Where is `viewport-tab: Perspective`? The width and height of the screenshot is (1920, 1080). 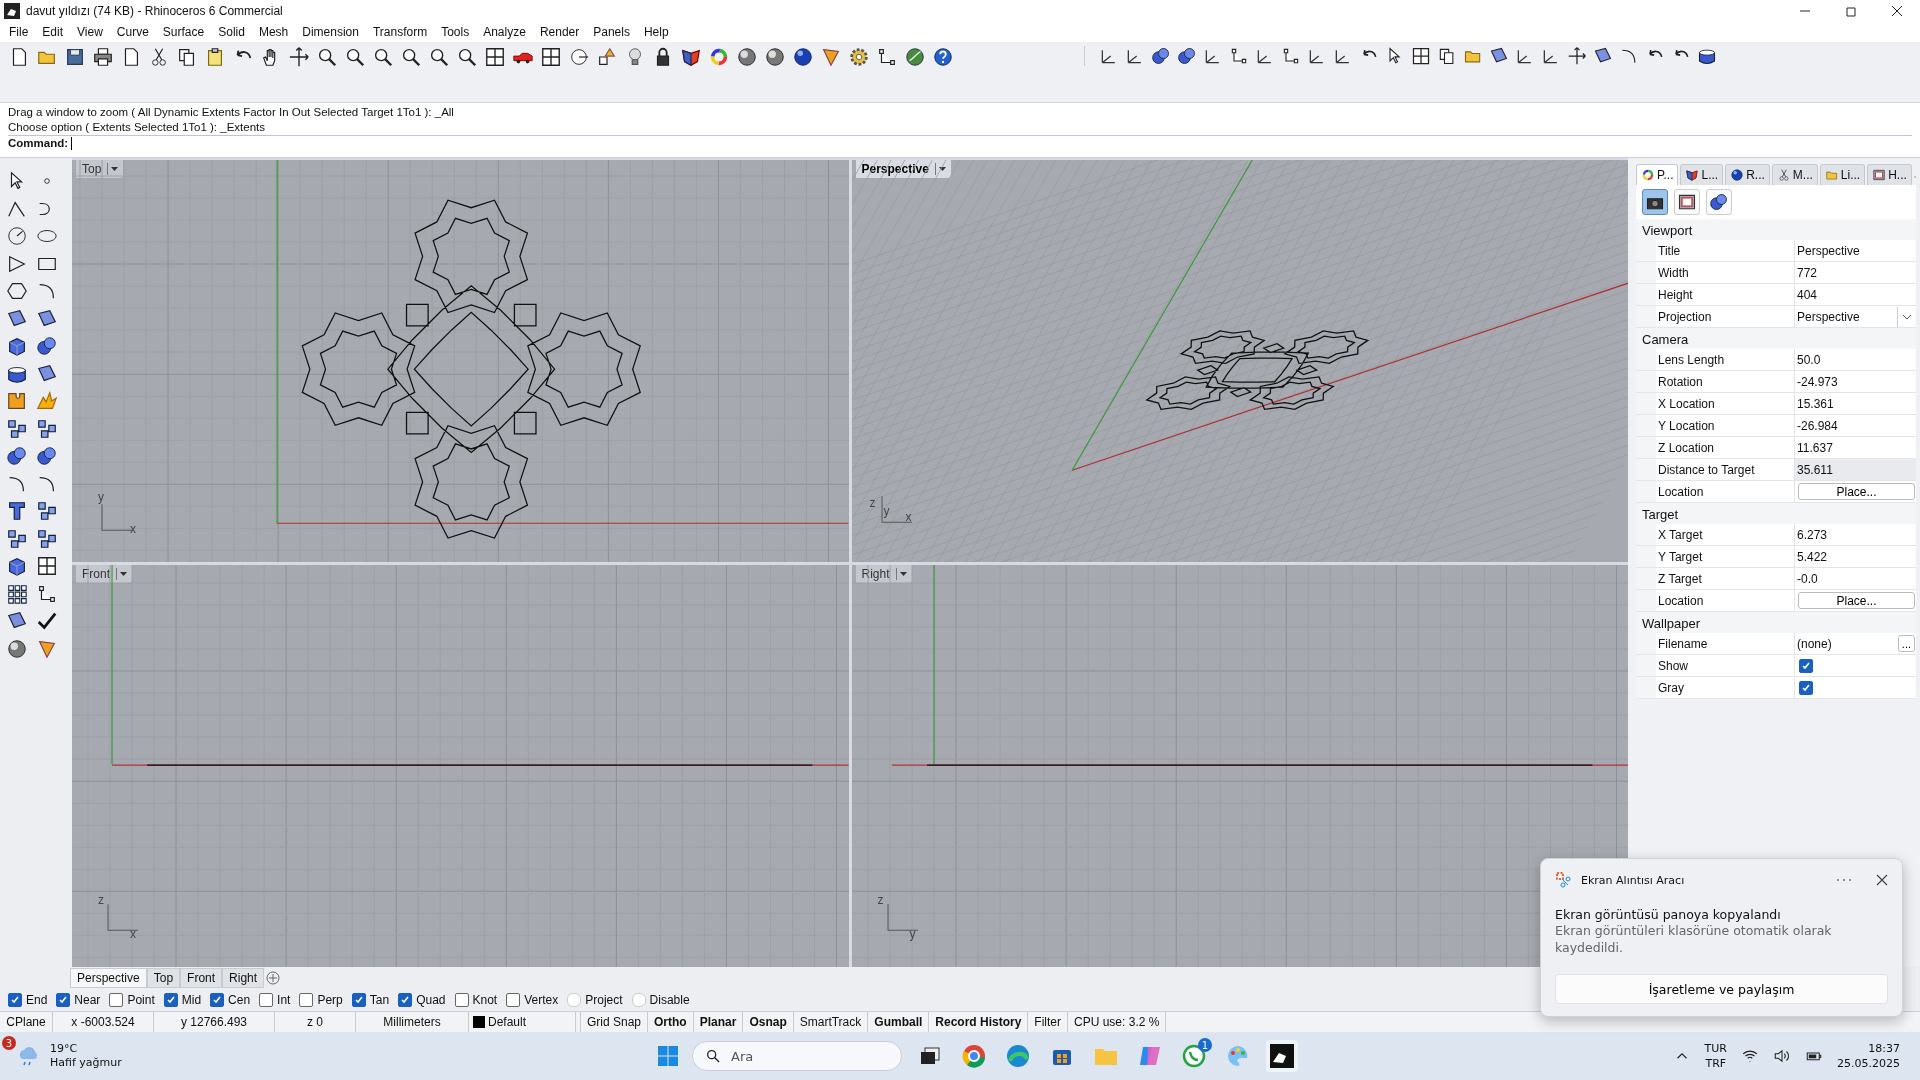
viewport-tab: Perspective is located at coordinates (108, 978).